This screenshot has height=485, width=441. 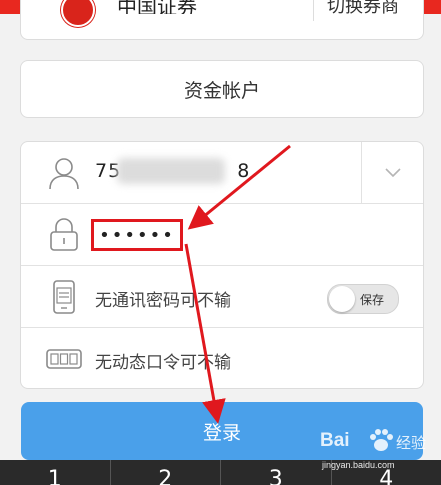 What do you see at coordinates (342, 299) in the screenshot?
I see `toggle-knob` at bounding box center [342, 299].